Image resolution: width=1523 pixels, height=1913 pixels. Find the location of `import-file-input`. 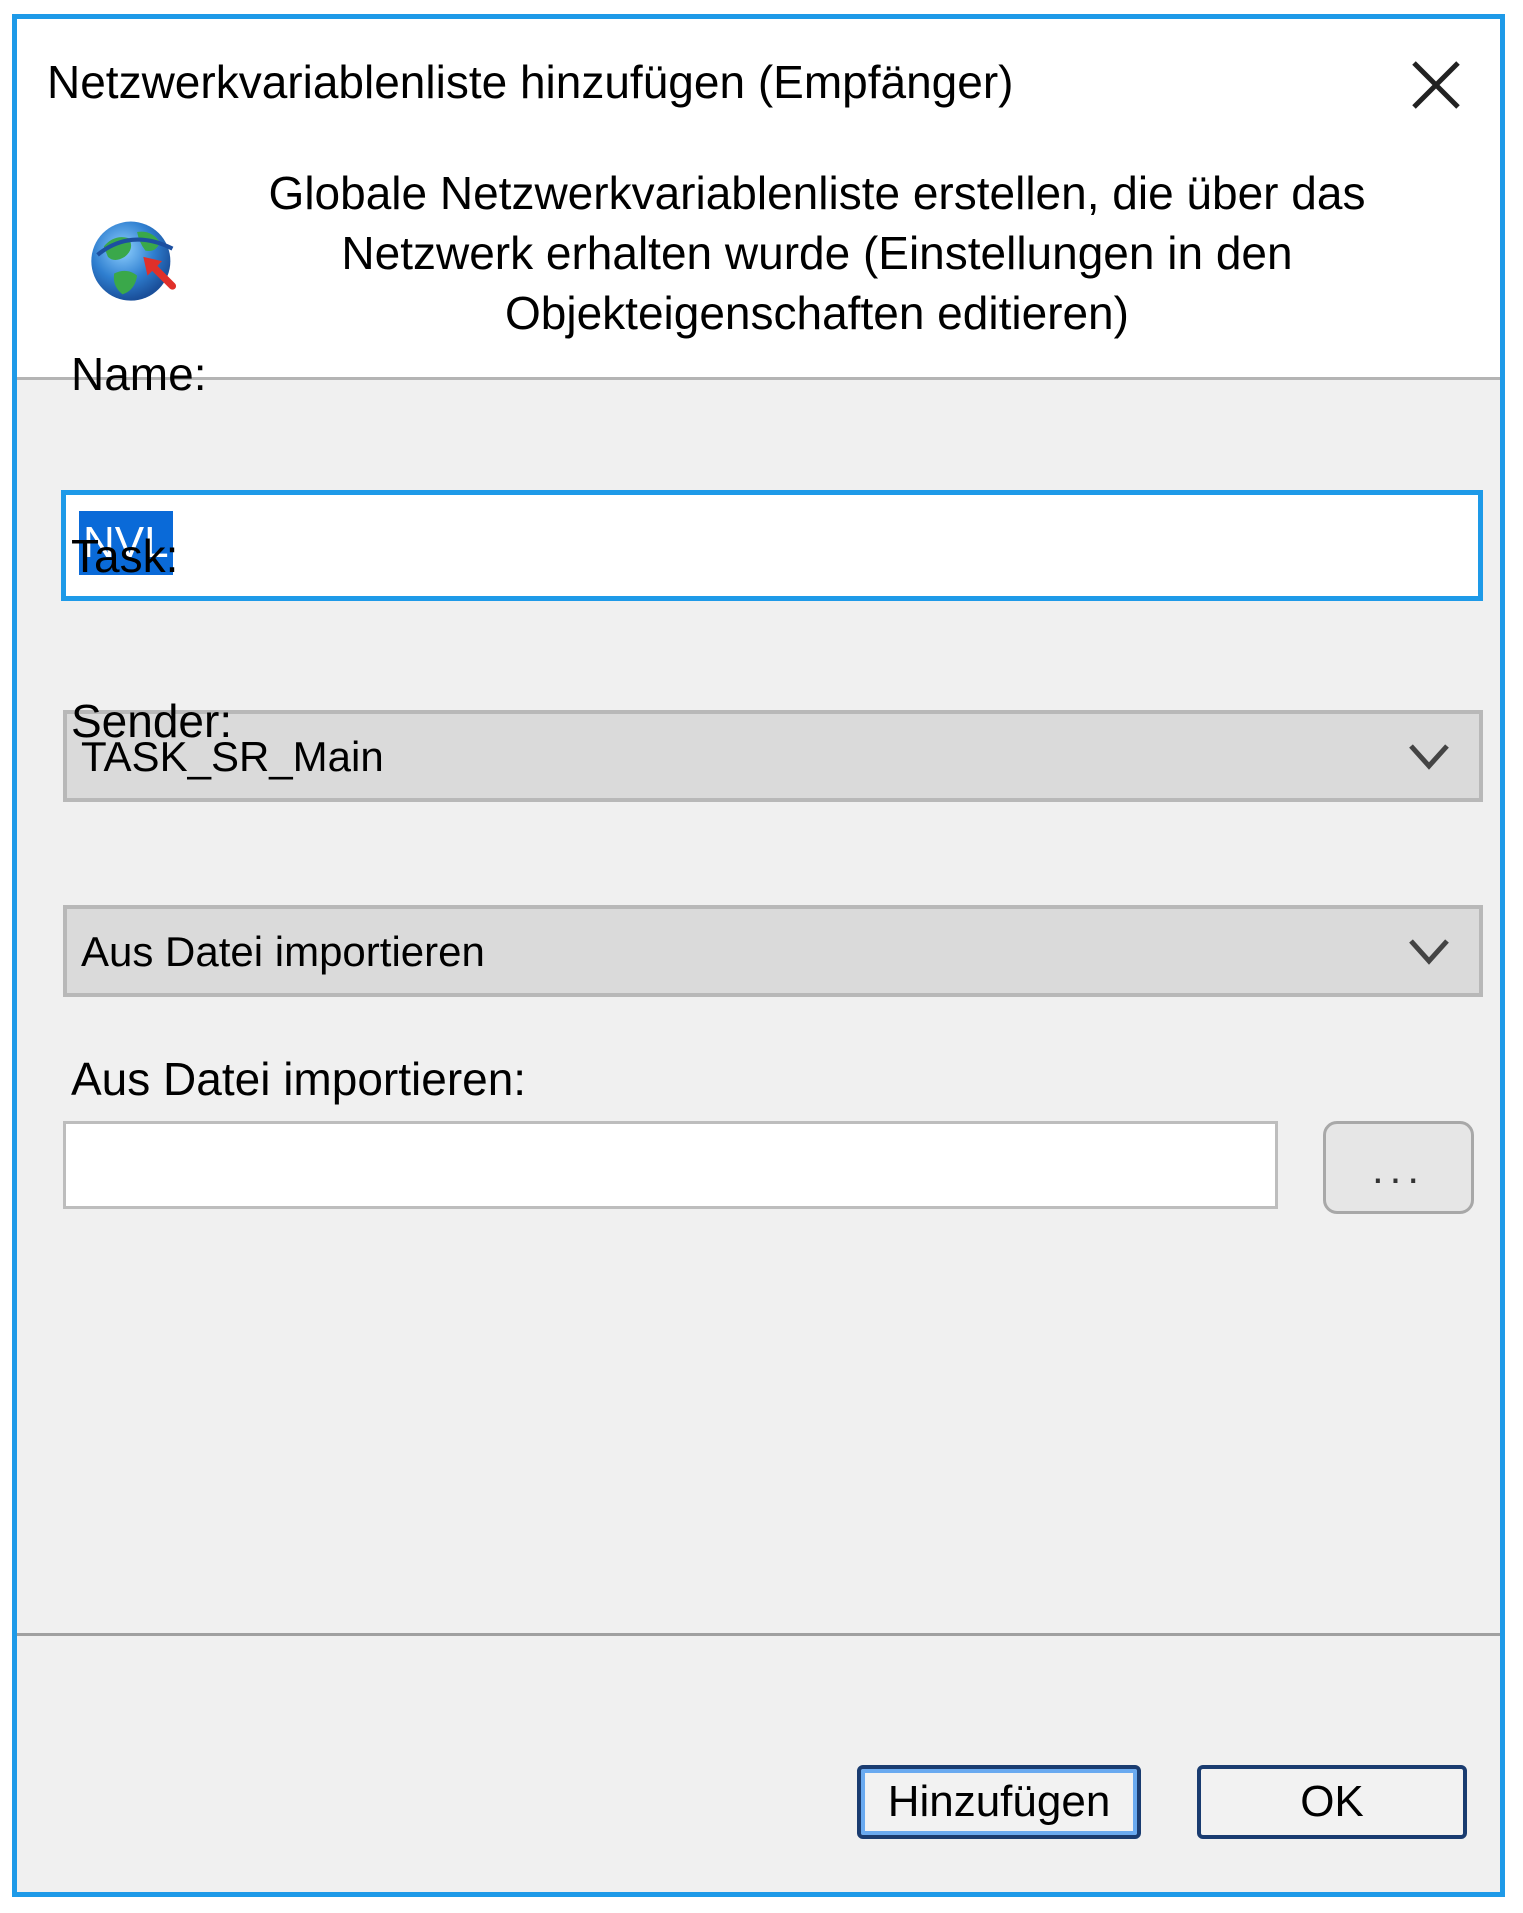

import-file-input is located at coordinates (670, 1165).